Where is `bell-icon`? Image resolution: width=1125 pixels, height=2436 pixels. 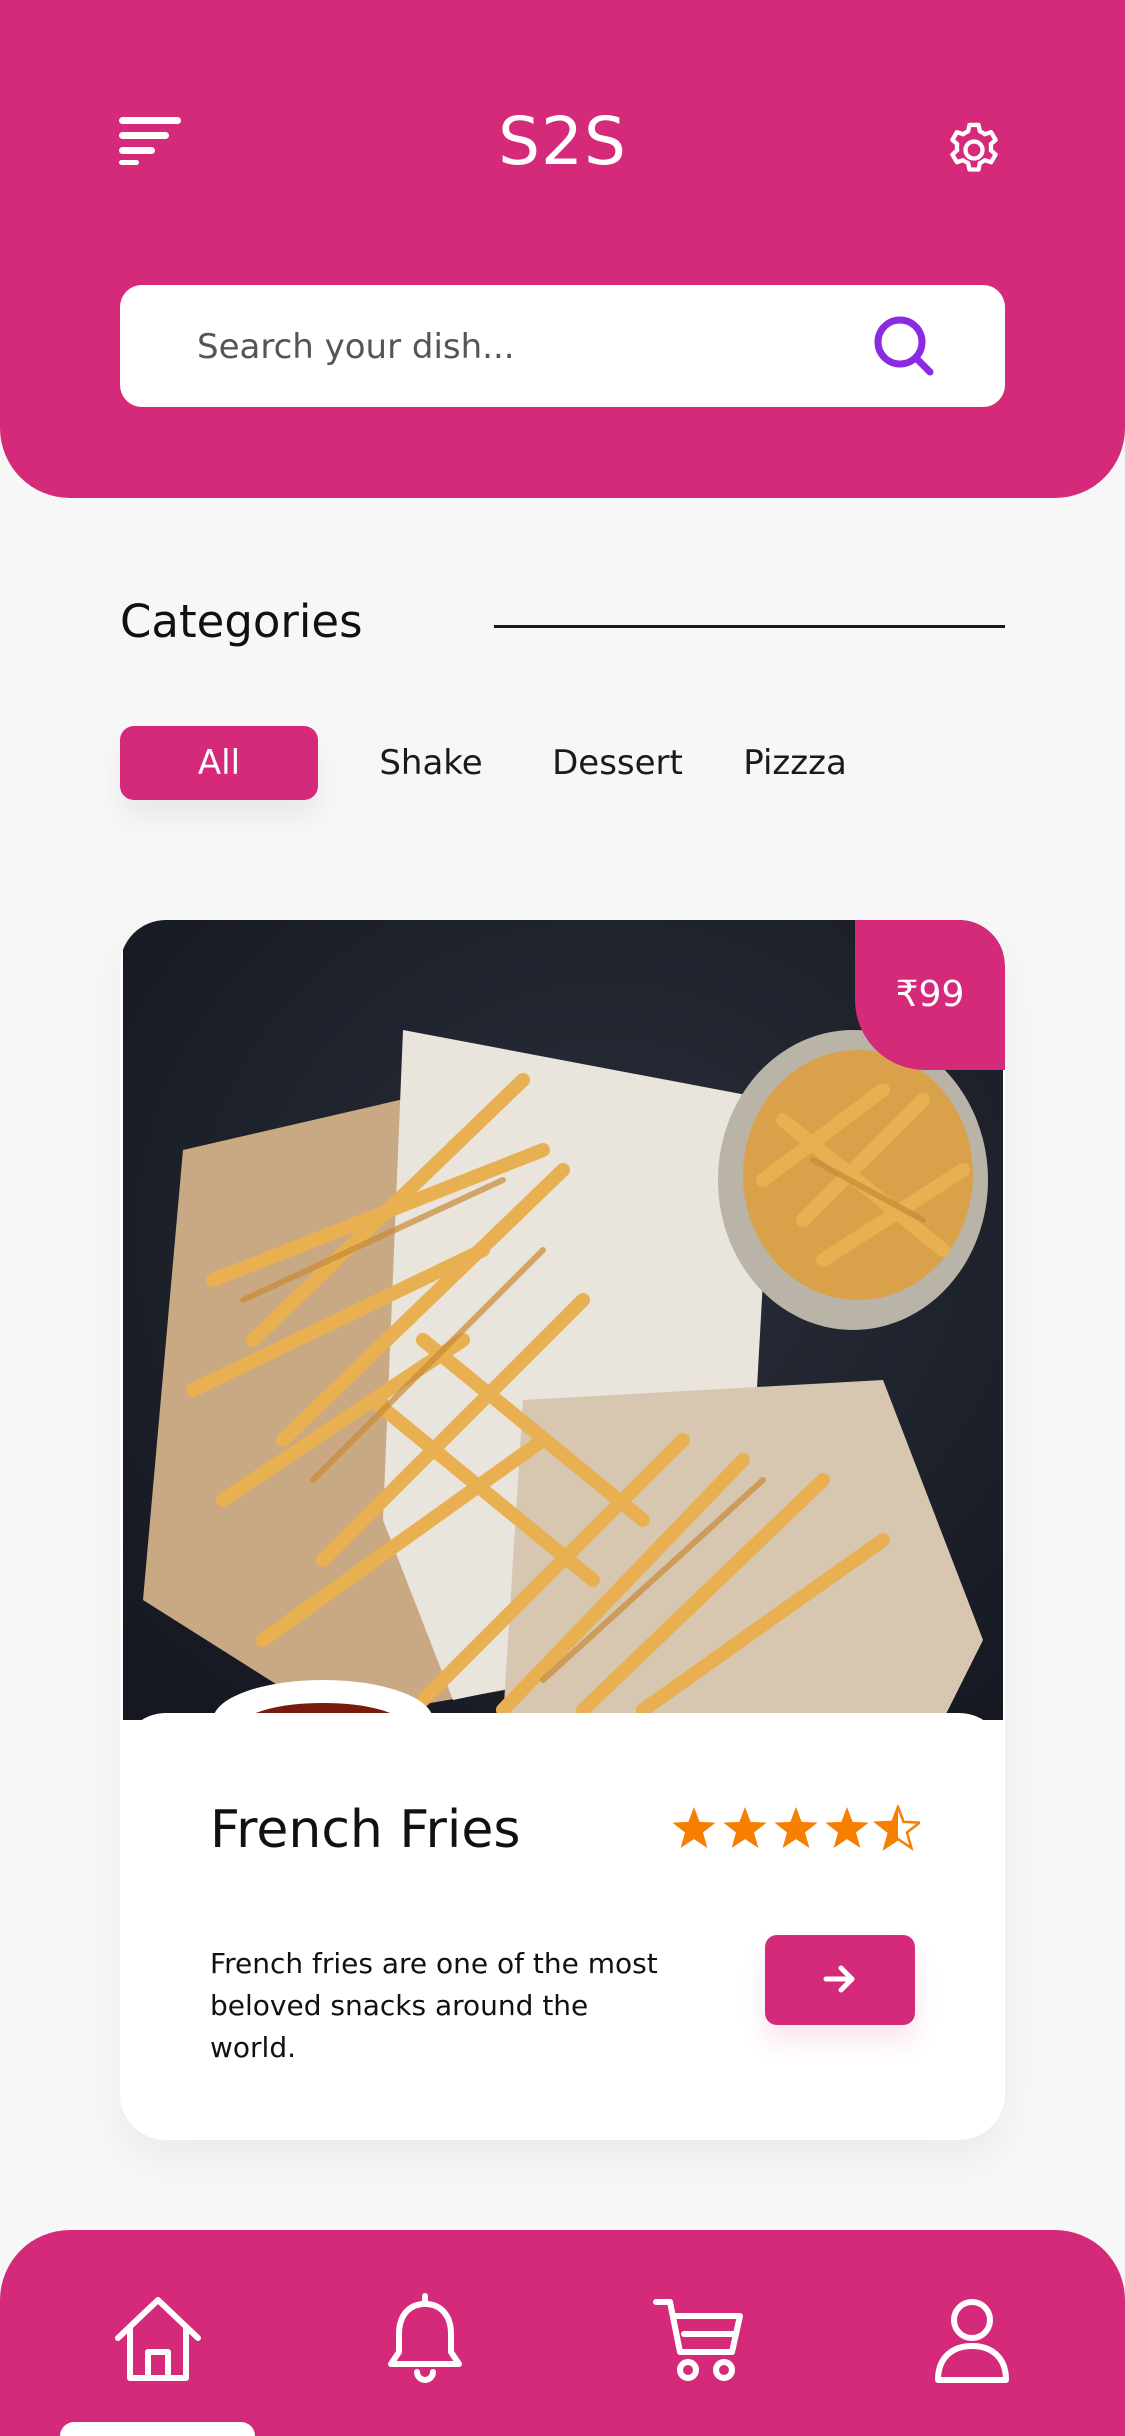
bell-icon is located at coordinates (425, 2340).